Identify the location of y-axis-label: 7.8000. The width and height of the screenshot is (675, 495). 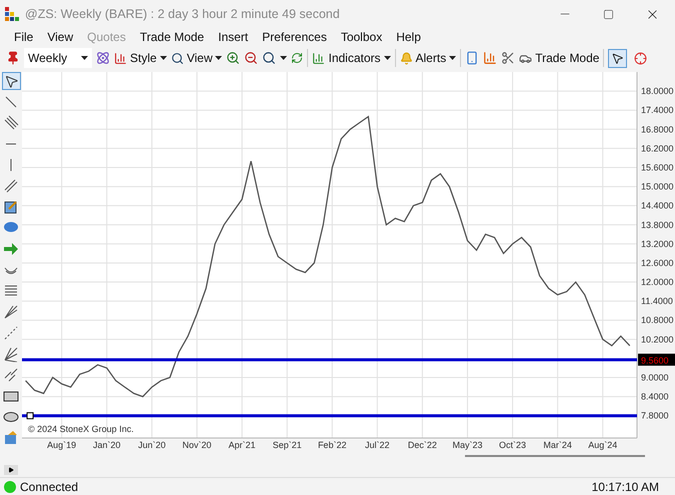
(655, 415).